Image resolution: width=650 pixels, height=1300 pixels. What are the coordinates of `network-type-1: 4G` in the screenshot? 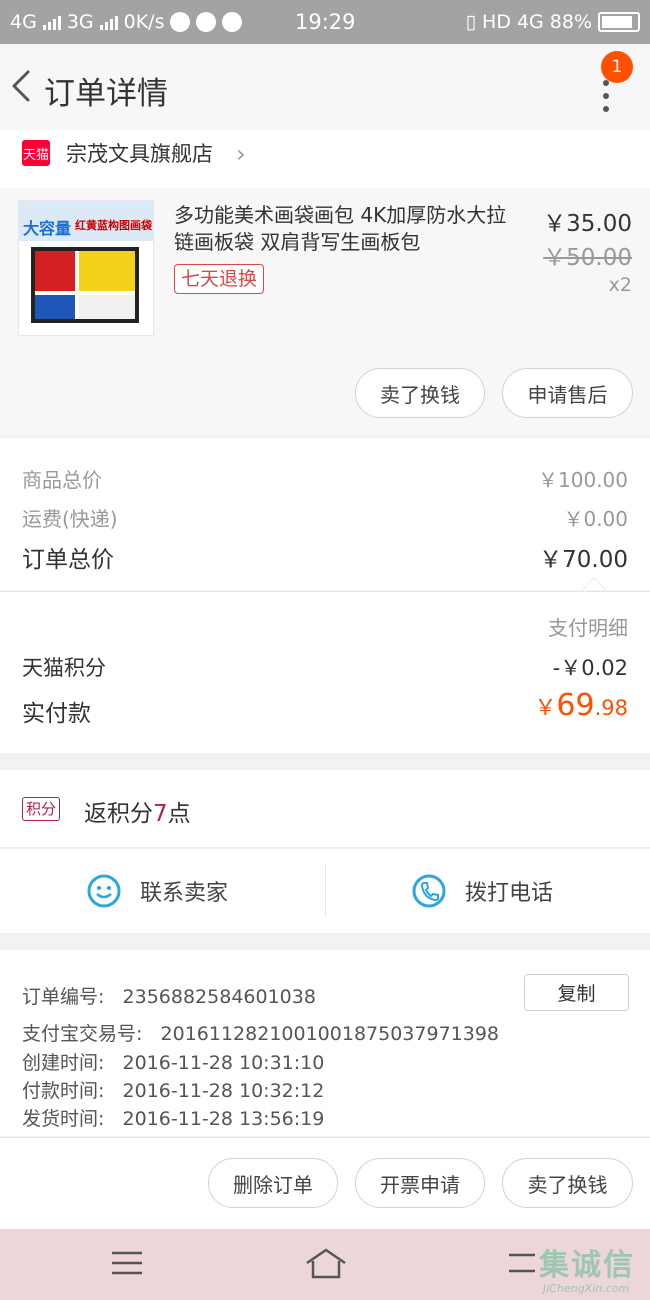 It's located at (23, 22).